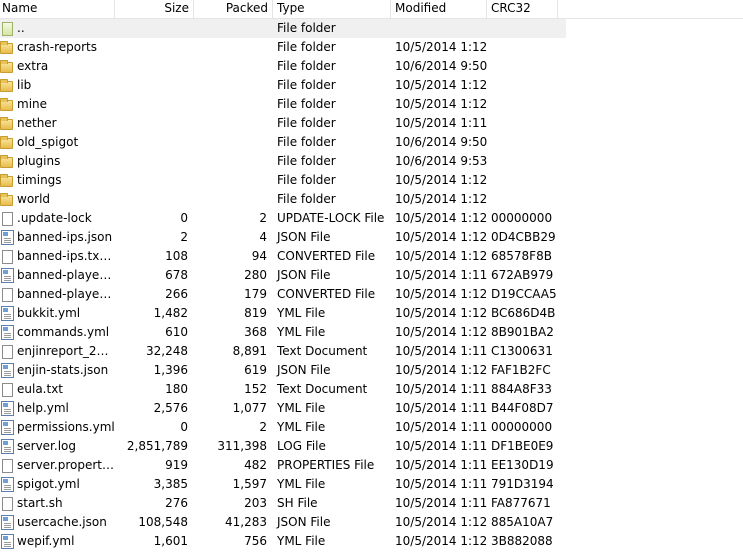 This screenshot has height=552, width=743. I want to click on file-name-cell: world, so click(57, 199).